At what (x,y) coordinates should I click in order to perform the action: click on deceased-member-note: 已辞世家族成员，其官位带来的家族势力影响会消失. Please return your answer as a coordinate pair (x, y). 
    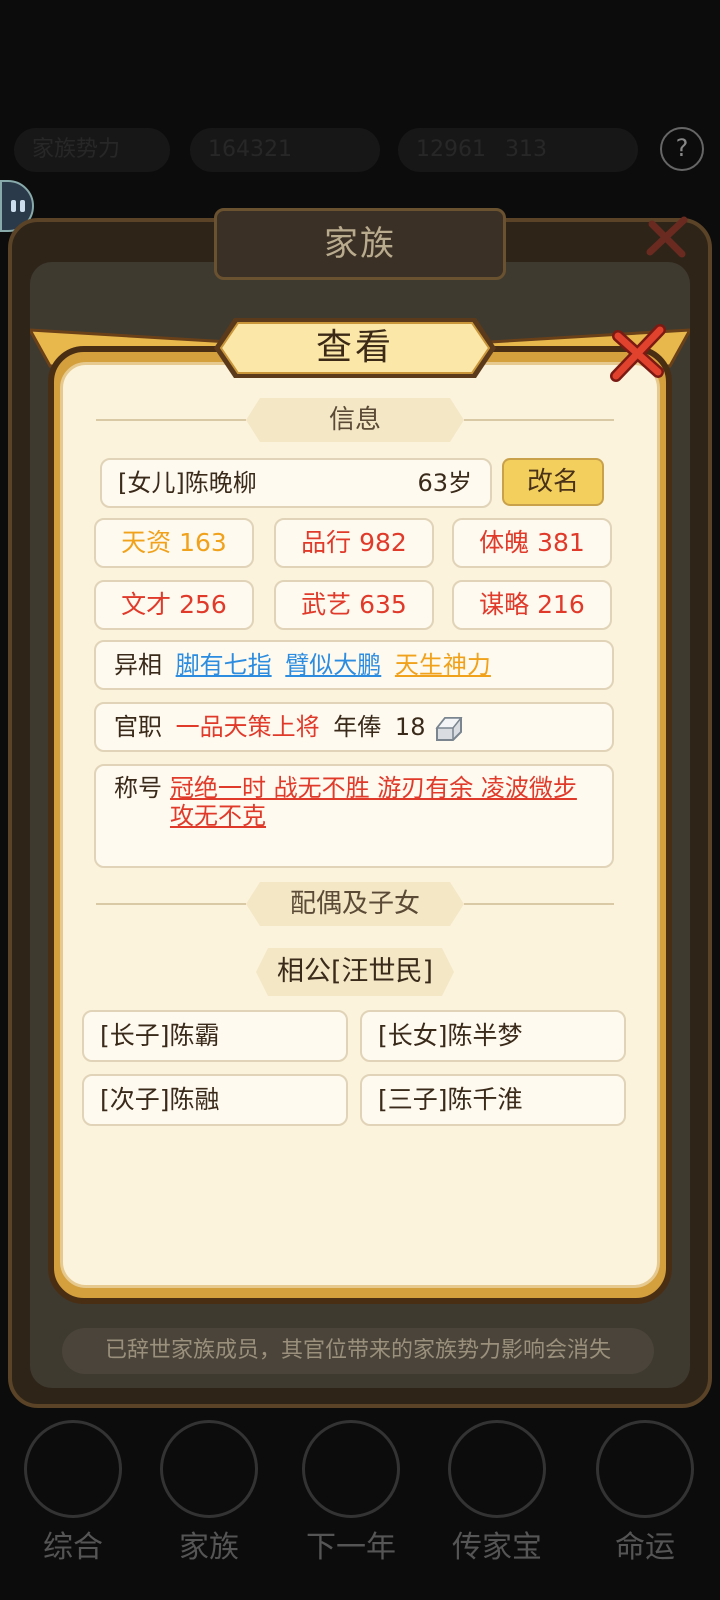
    Looking at the image, I should click on (358, 1351).